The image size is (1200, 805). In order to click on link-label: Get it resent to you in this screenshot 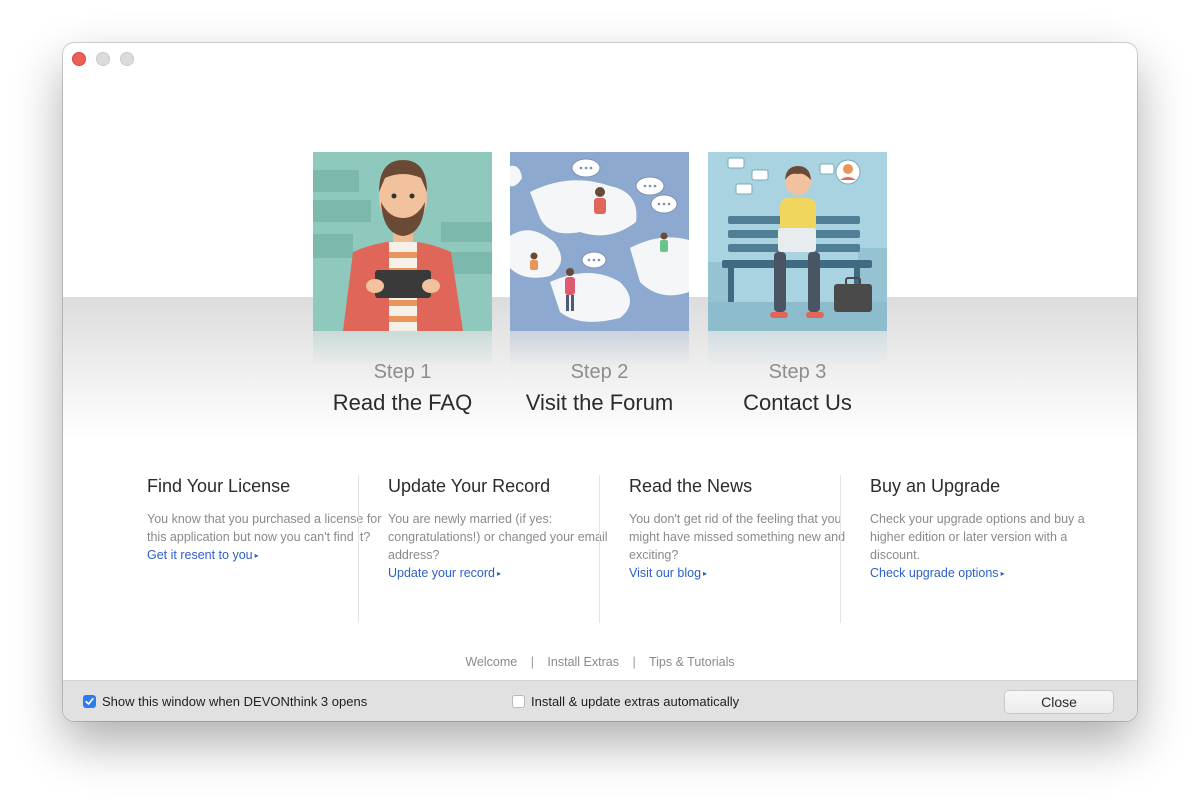, I will do `click(200, 555)`.